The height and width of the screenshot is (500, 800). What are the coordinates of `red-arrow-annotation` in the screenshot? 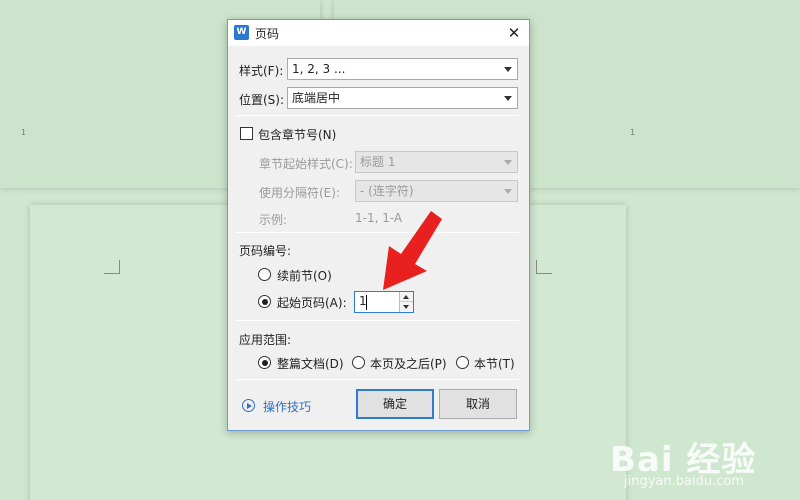 It's located at (412, 250).